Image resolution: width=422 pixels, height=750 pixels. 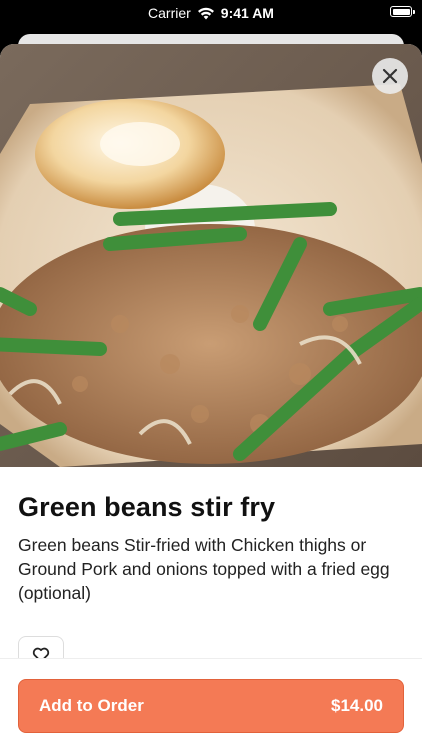 I want to click on battery-icon, so click(x=402, y=11).